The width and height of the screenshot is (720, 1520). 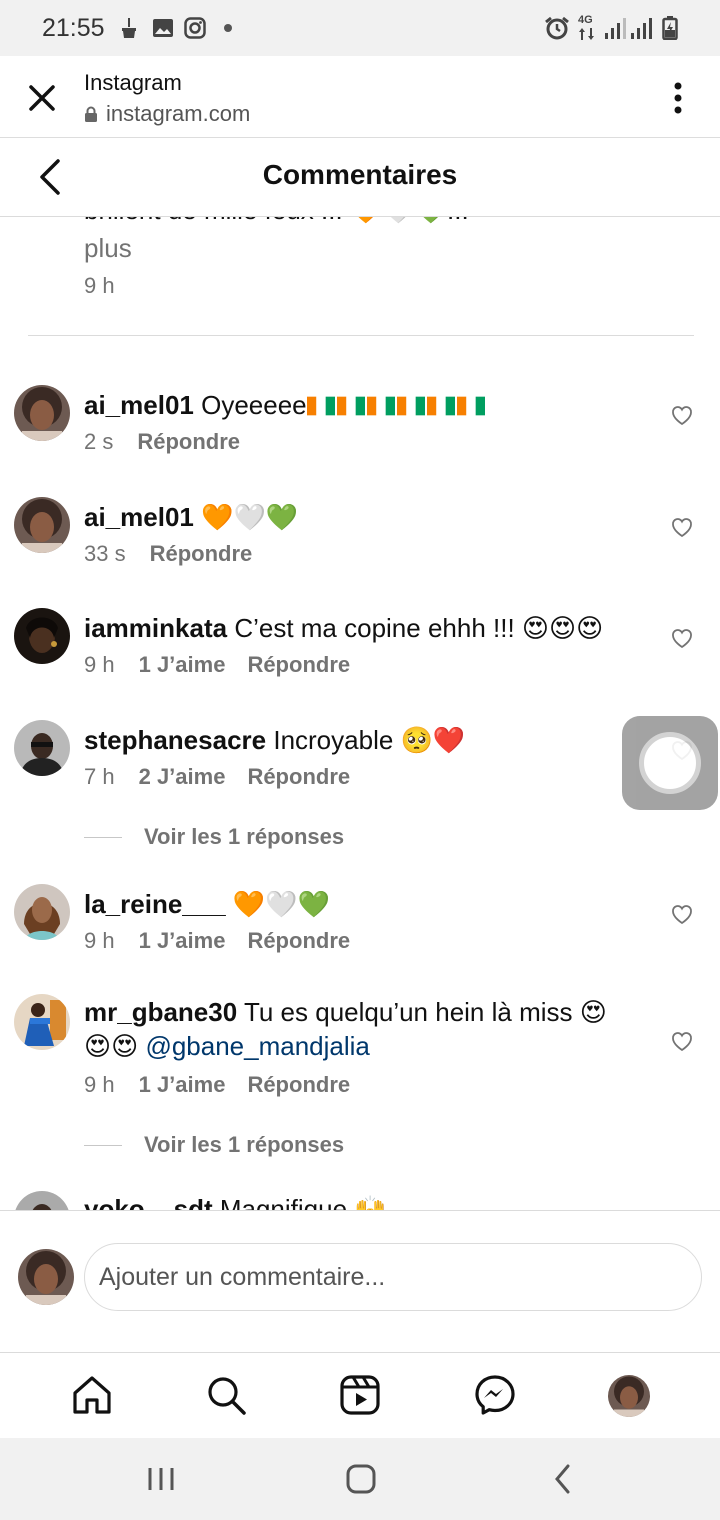 I want to click on comment-meta: 2 s Répondre, so click(x=162, y=442).